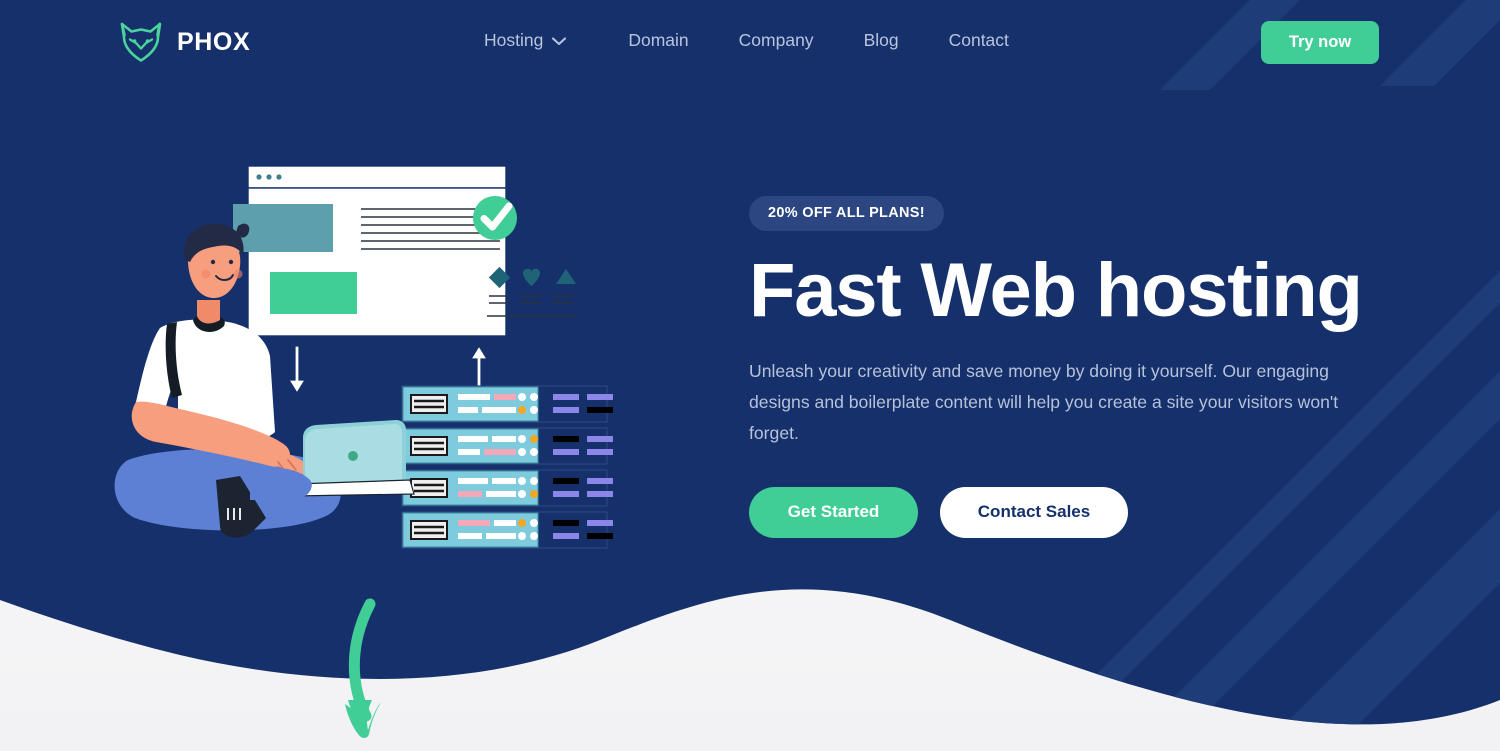 This screenshot has width=1500, height=751. I want to click on fox-head-icon, so click(141, 42).